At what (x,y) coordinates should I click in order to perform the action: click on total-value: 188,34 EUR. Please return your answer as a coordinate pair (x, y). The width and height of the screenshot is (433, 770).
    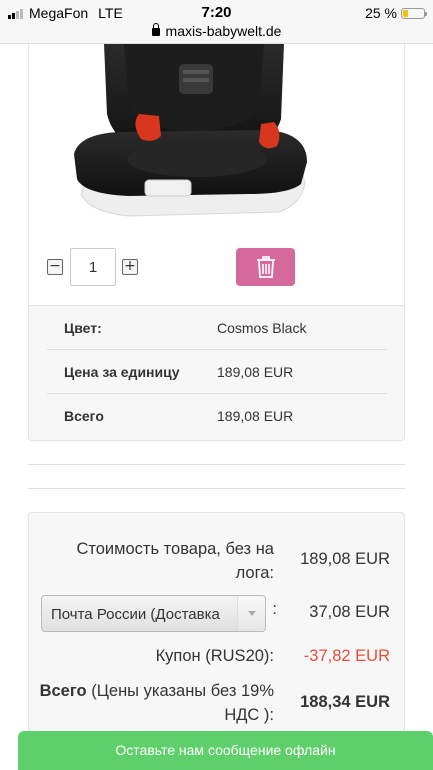
    Looking at the image, I should click on (345, 702).